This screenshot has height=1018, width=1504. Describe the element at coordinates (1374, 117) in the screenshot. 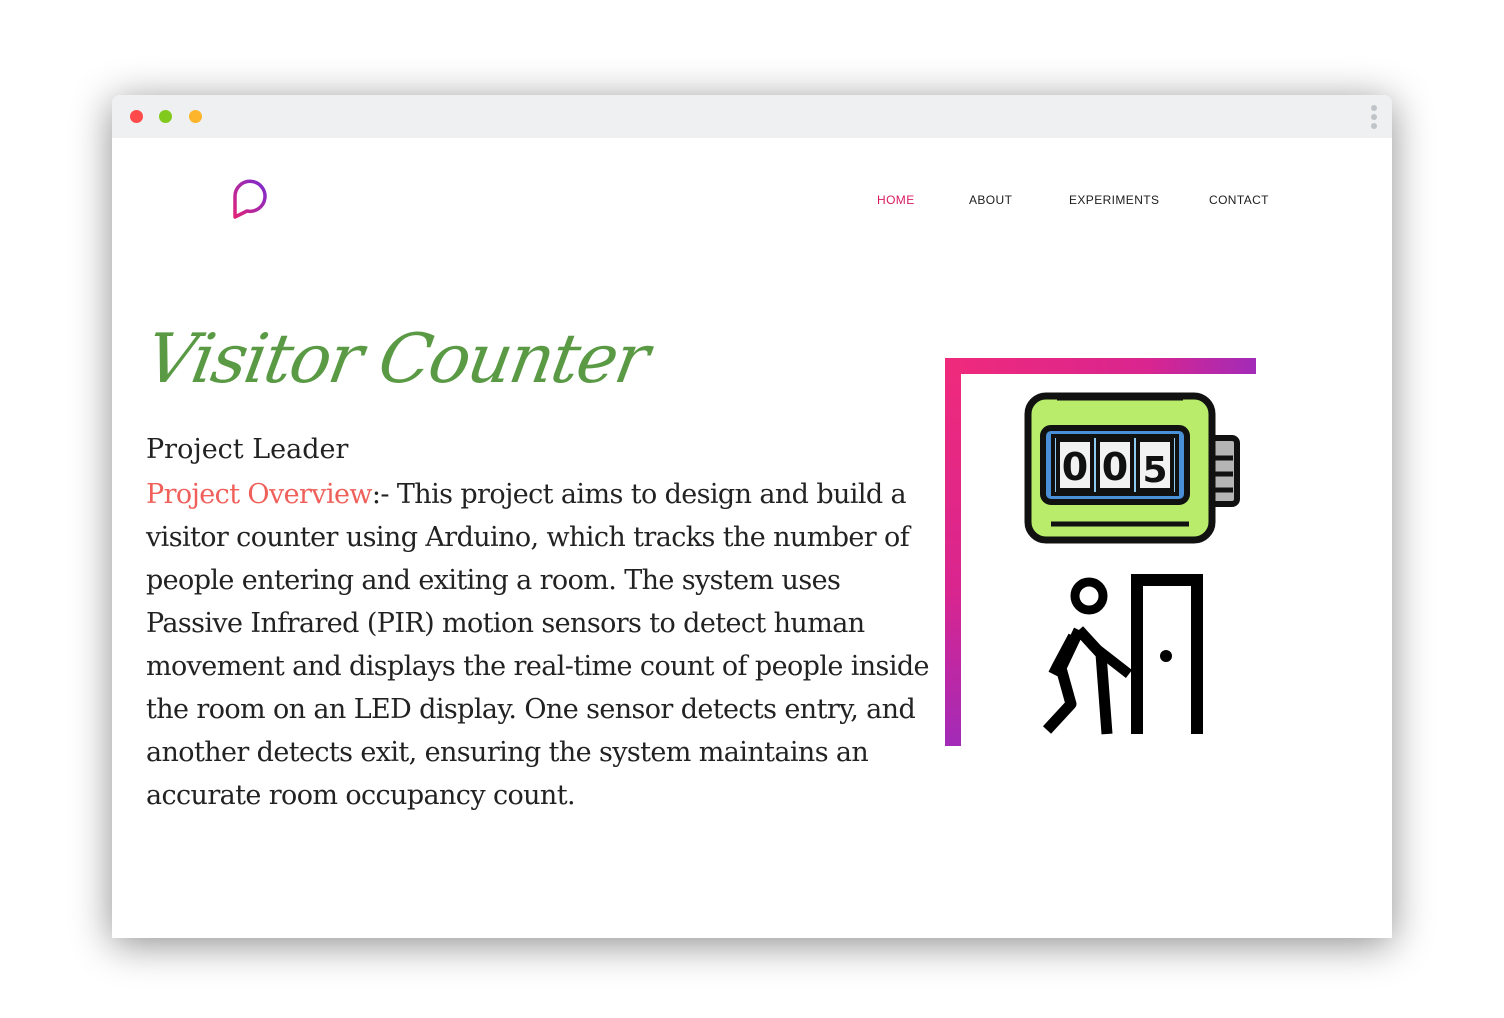

I see `kebab-menu-icon` at that location.